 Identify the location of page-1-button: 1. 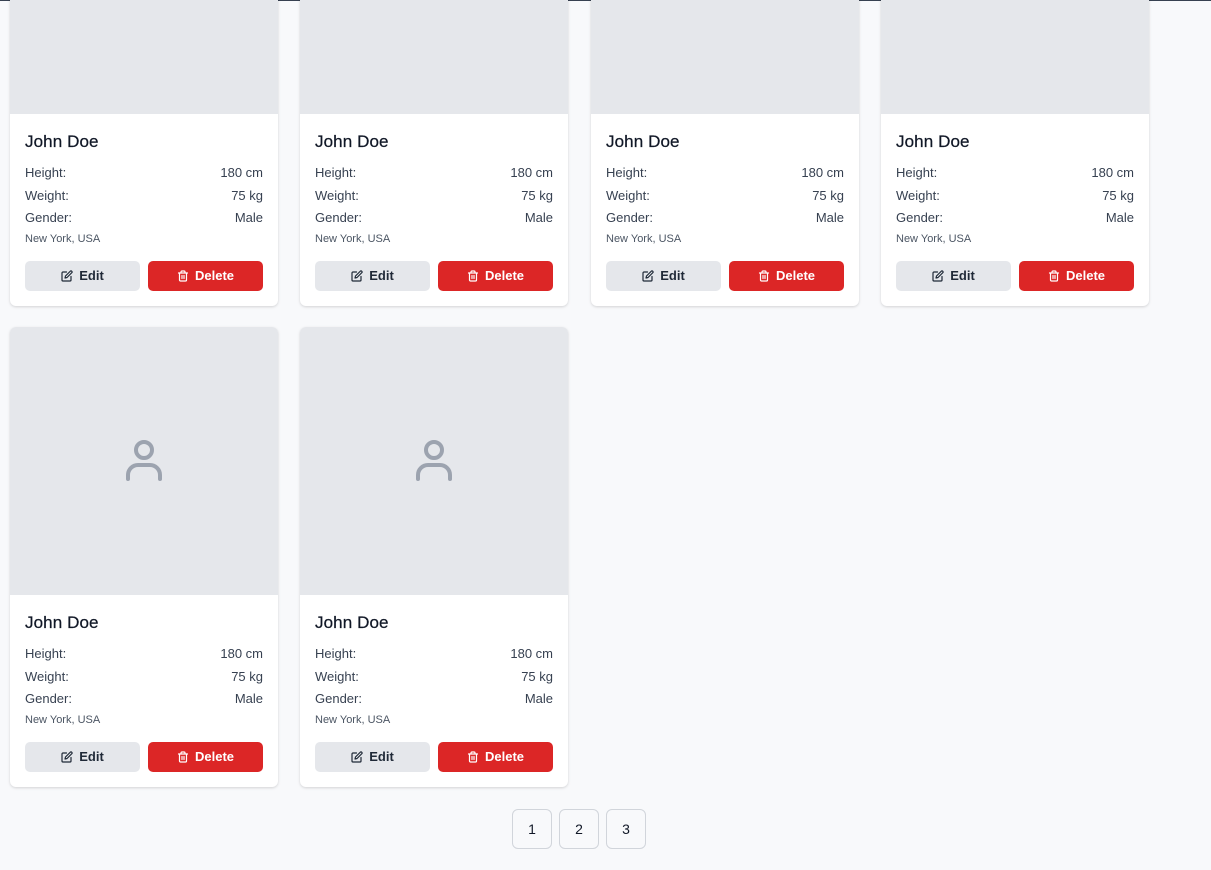
(532, 829).